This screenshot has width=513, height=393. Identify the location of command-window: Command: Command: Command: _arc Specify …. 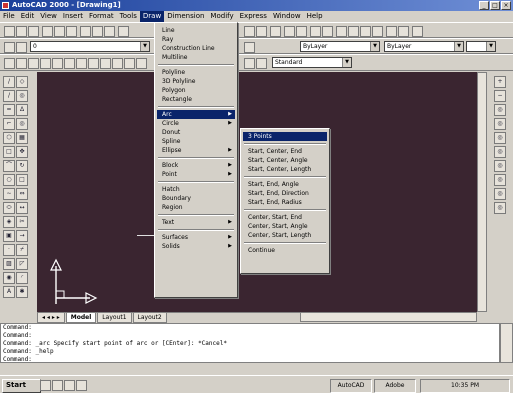
(250, 343).